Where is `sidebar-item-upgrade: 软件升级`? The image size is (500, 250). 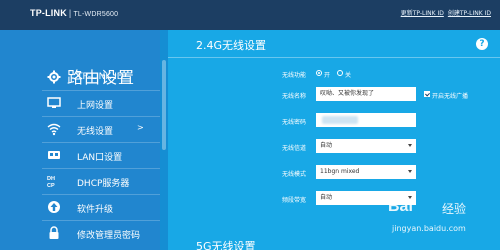
sidebar-item-upgrade: 软件升级 is located at coordinates (80, 208).